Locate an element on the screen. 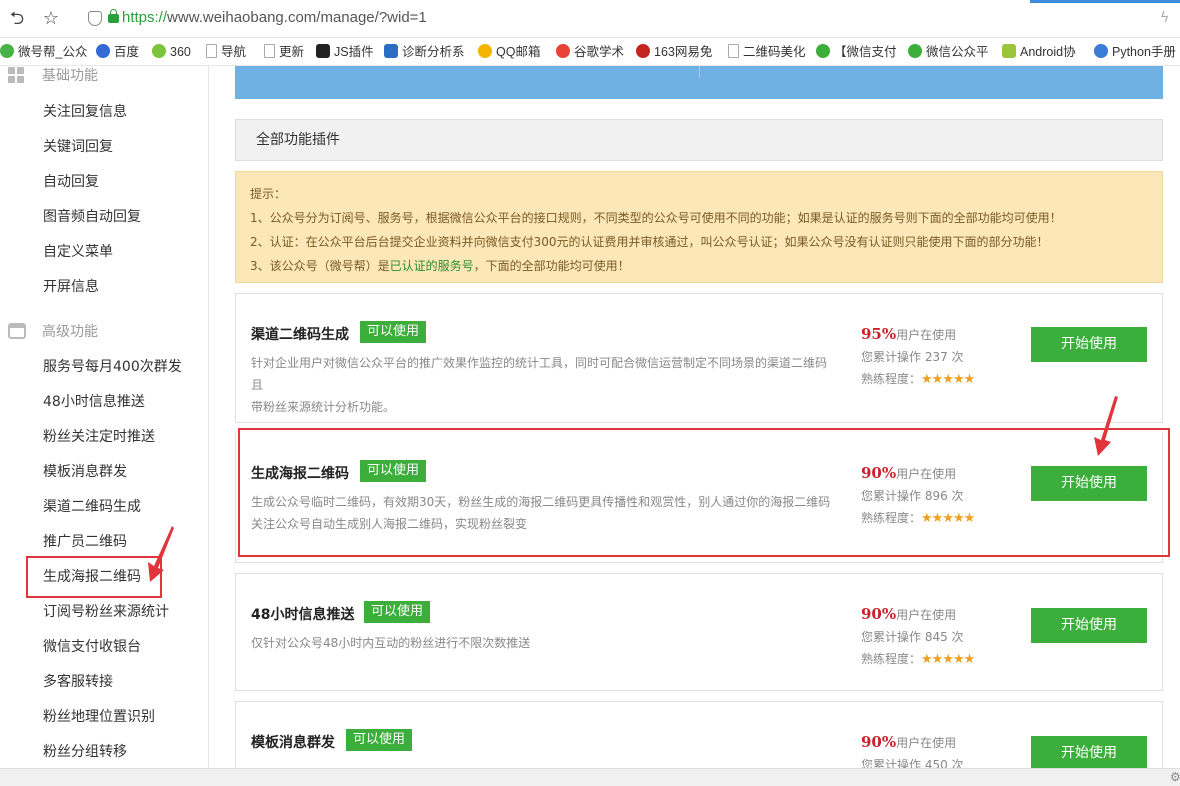  header-banner is located at coordinates (699, 82).